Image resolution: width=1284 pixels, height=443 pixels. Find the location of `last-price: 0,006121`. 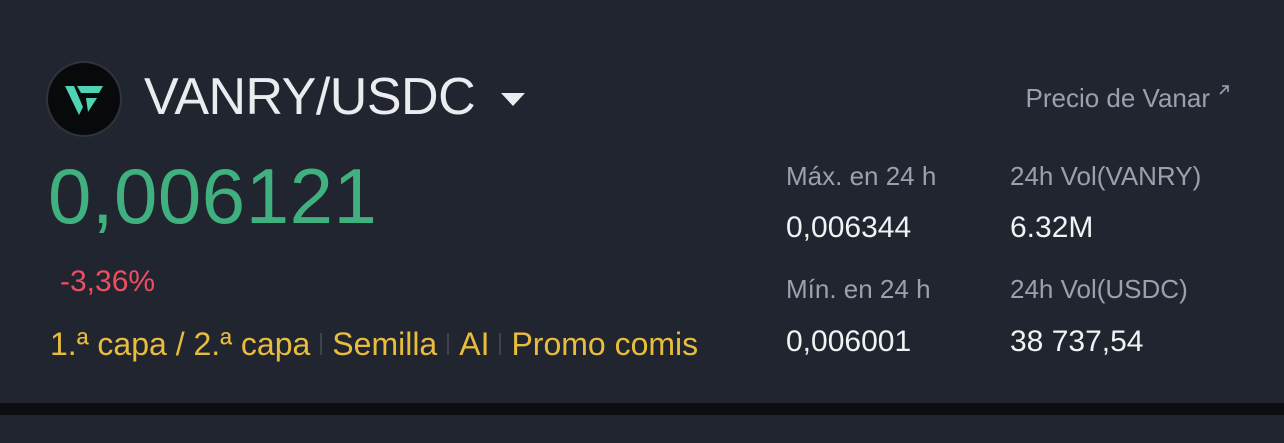

last-price: 0,006121 is located at coordinates (213, 196).